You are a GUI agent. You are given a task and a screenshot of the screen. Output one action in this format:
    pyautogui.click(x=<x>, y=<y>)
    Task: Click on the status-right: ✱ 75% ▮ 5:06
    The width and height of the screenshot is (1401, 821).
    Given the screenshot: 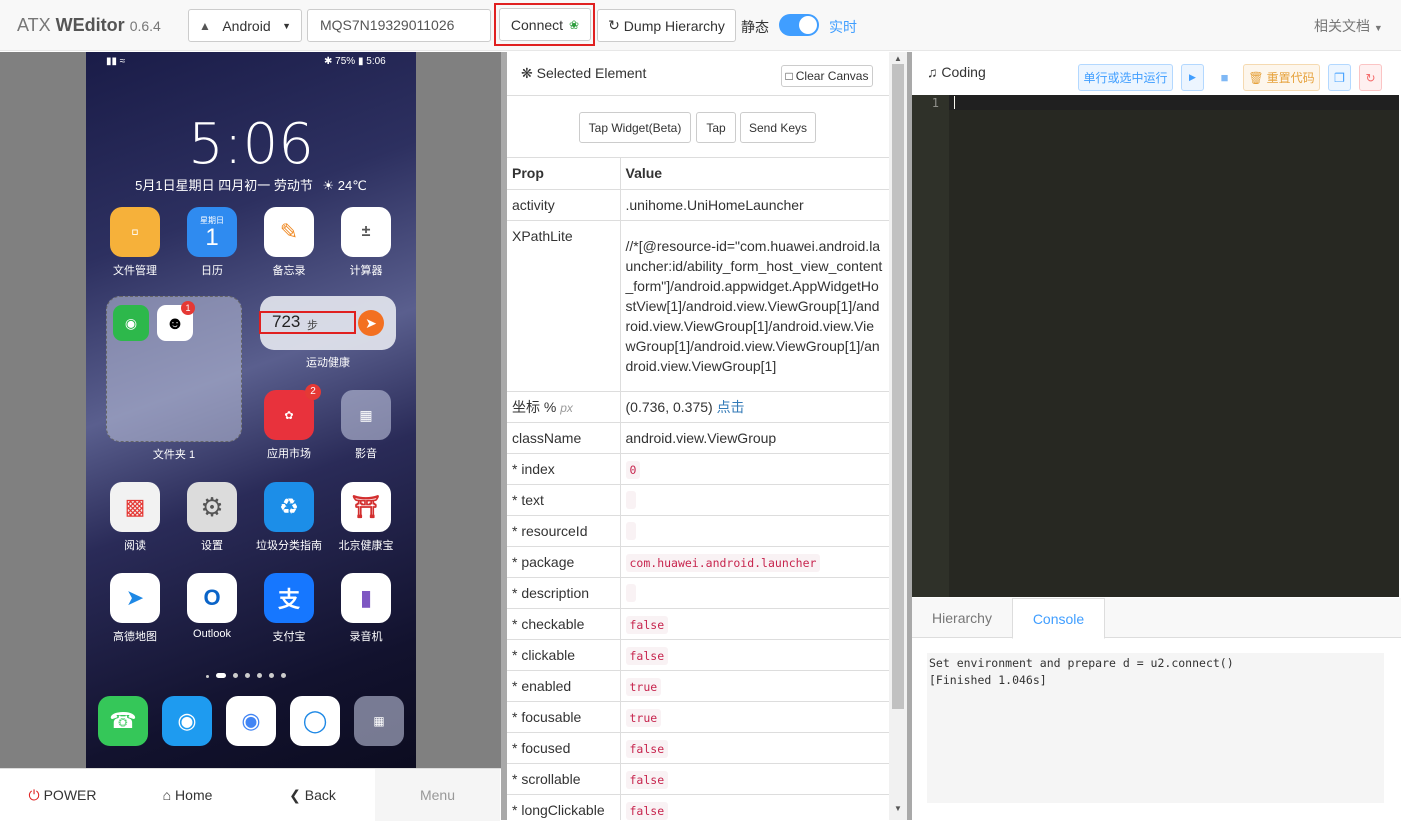 What is the action you would take?
    pyautogui.click(x=355, y=61)
    